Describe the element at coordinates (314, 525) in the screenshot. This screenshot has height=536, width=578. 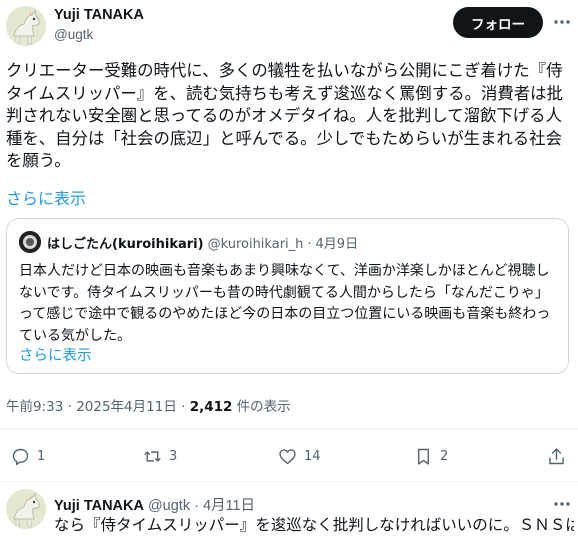
I see `reply-post-text: なら『侍タイムスリッパー』を逡巡なく批判しなければいいのに。ＳＮＳは` at that location.